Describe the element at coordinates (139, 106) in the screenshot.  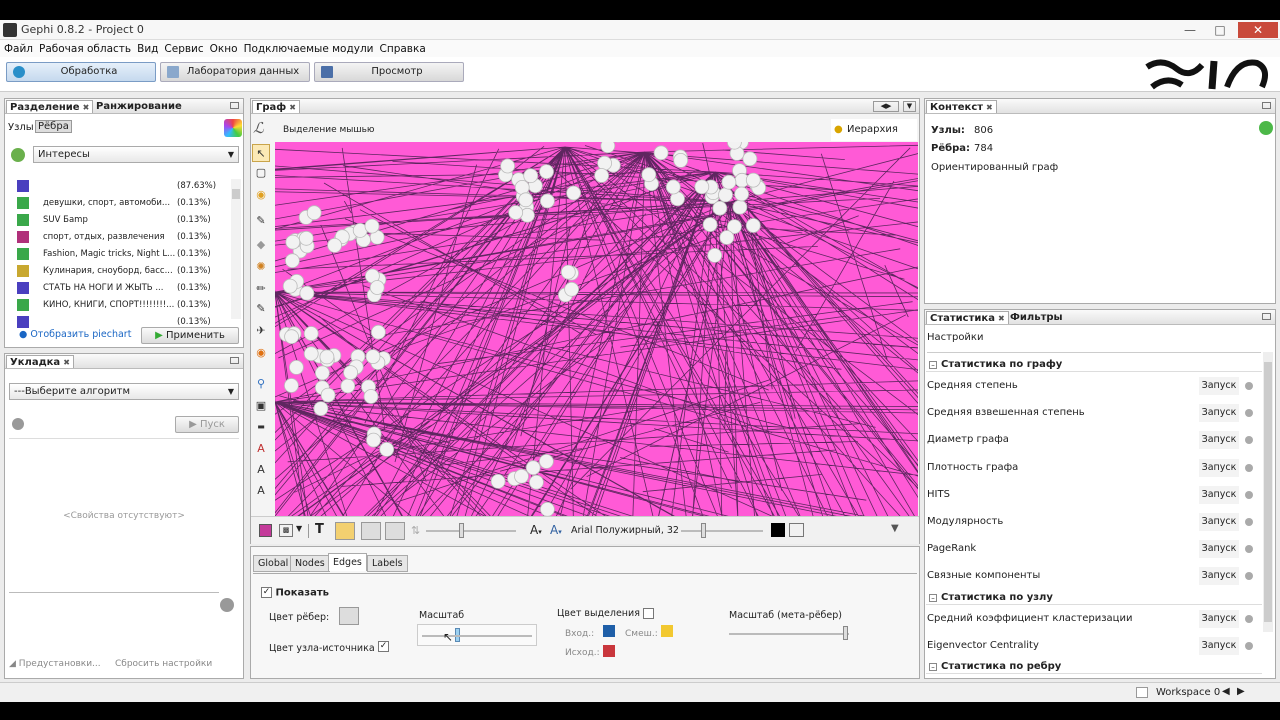
I see `tab-ranking: Ранжирование` at that location.